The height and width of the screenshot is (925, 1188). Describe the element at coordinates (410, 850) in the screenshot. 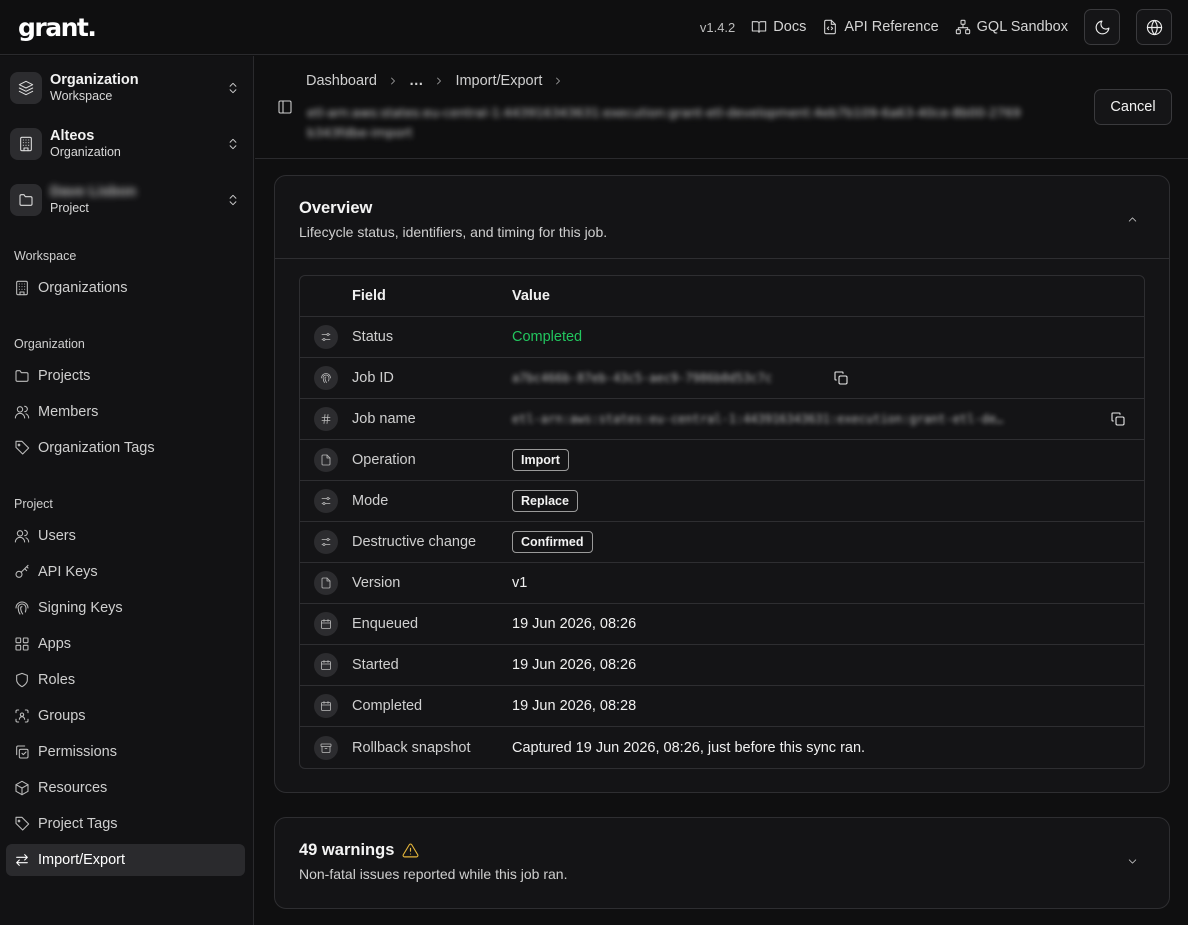

I see `warning-triangle-icon` at that location.